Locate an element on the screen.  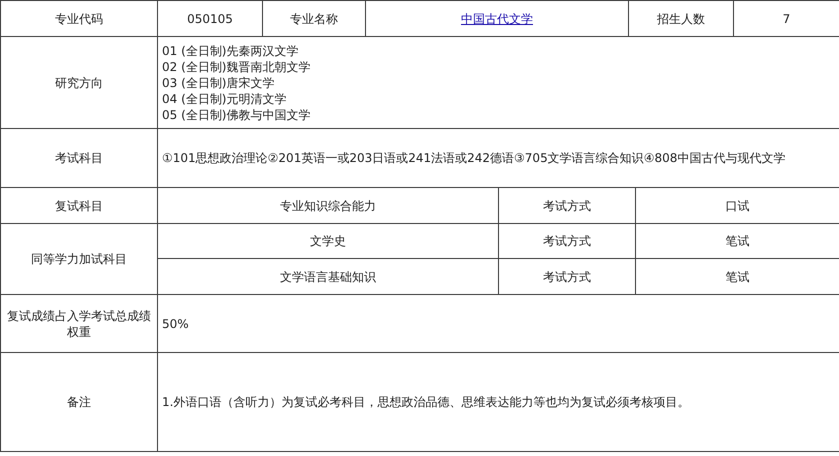
table-cell: 专业知识综合能力 is located at coordinates (328, 206).